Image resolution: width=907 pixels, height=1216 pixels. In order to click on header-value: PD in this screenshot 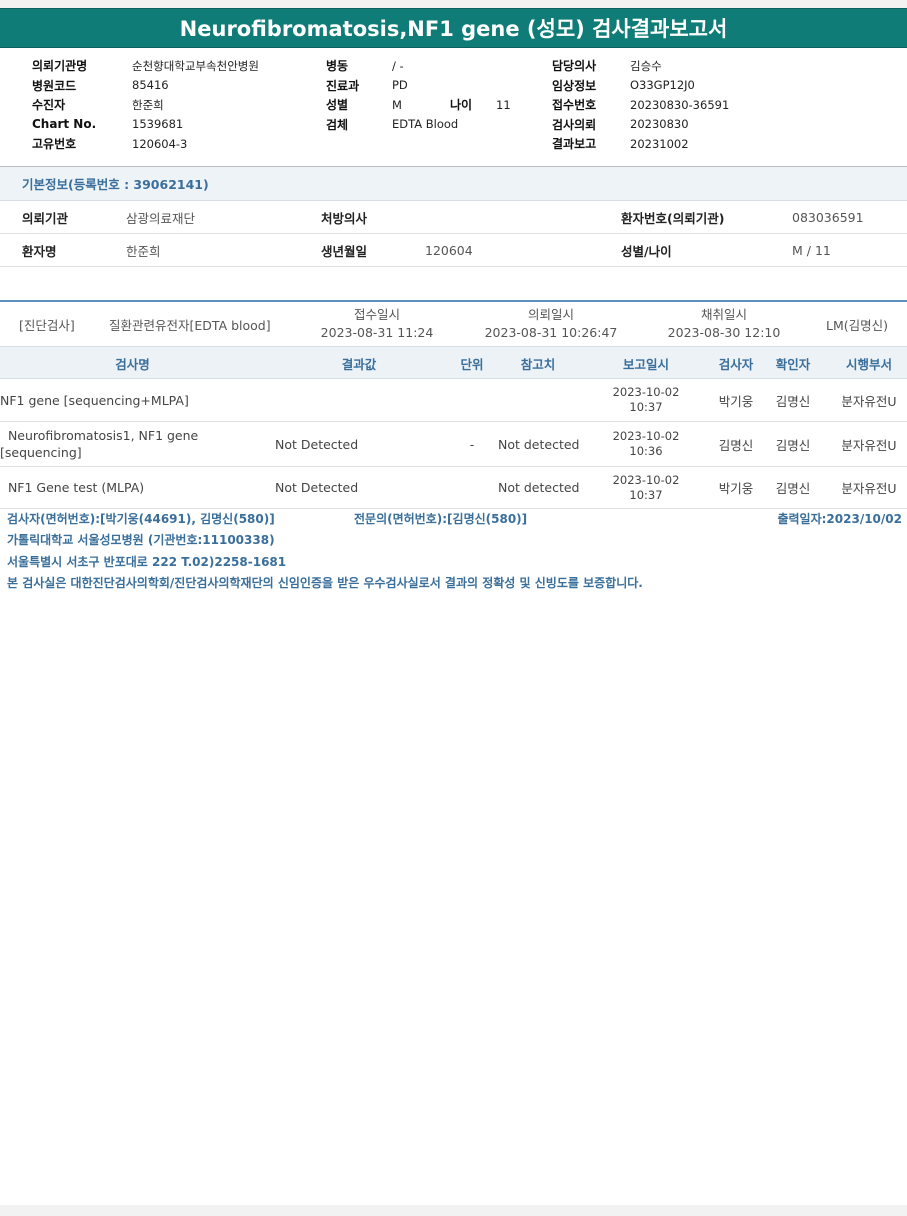, I will do `click(400, 85)`.